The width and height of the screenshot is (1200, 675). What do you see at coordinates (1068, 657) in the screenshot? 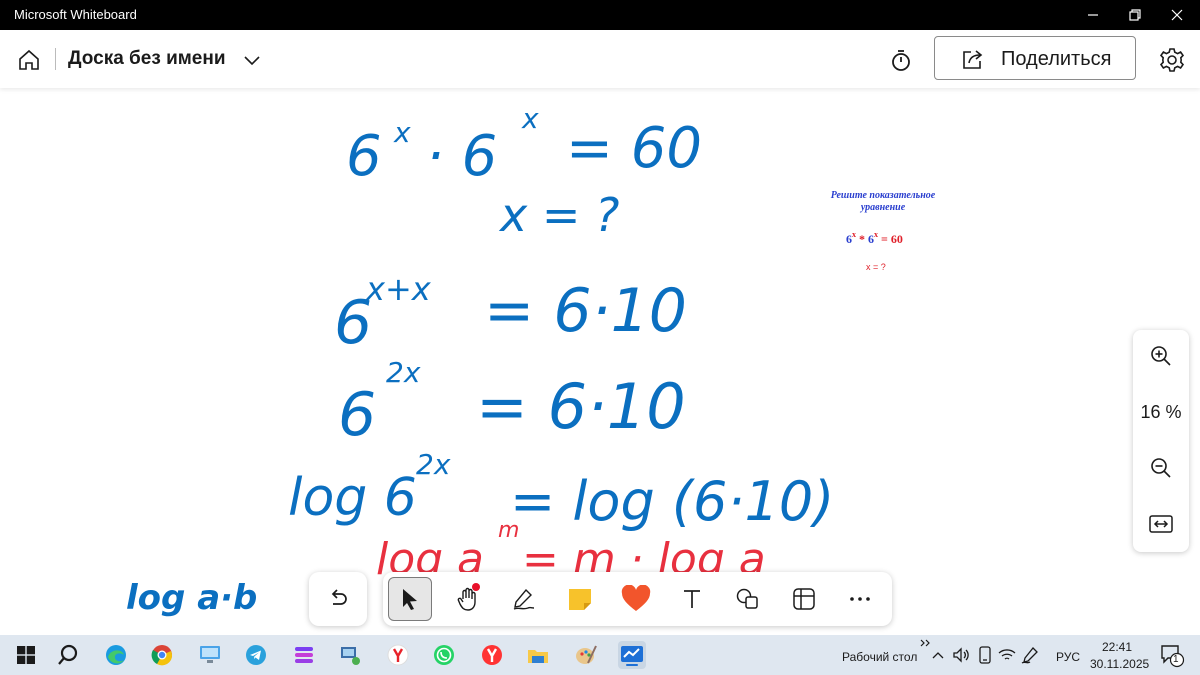
I see `language-indicator: РУС` at bounding box center [1068, 657].